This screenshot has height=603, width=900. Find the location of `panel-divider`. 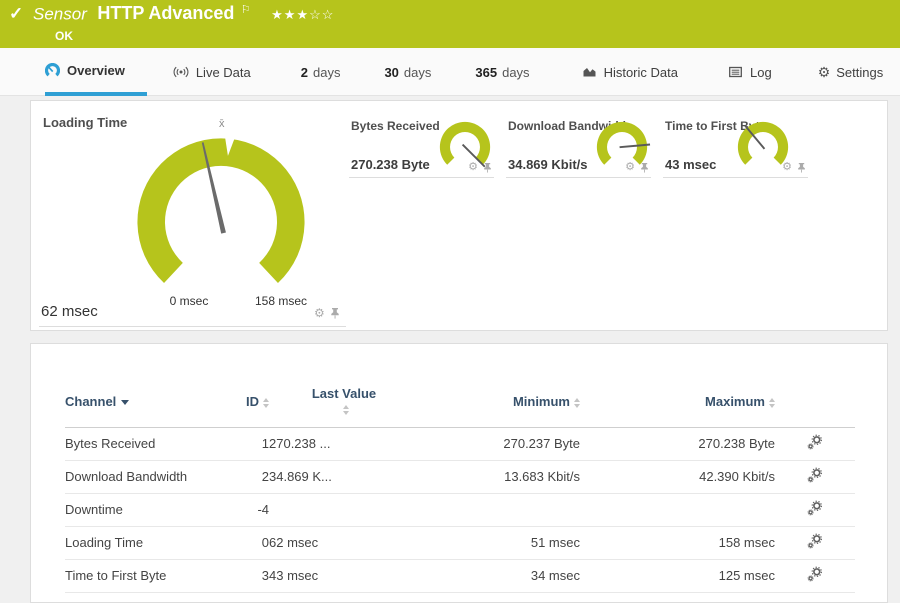

panel-divider is located at coordinates (192, 326).